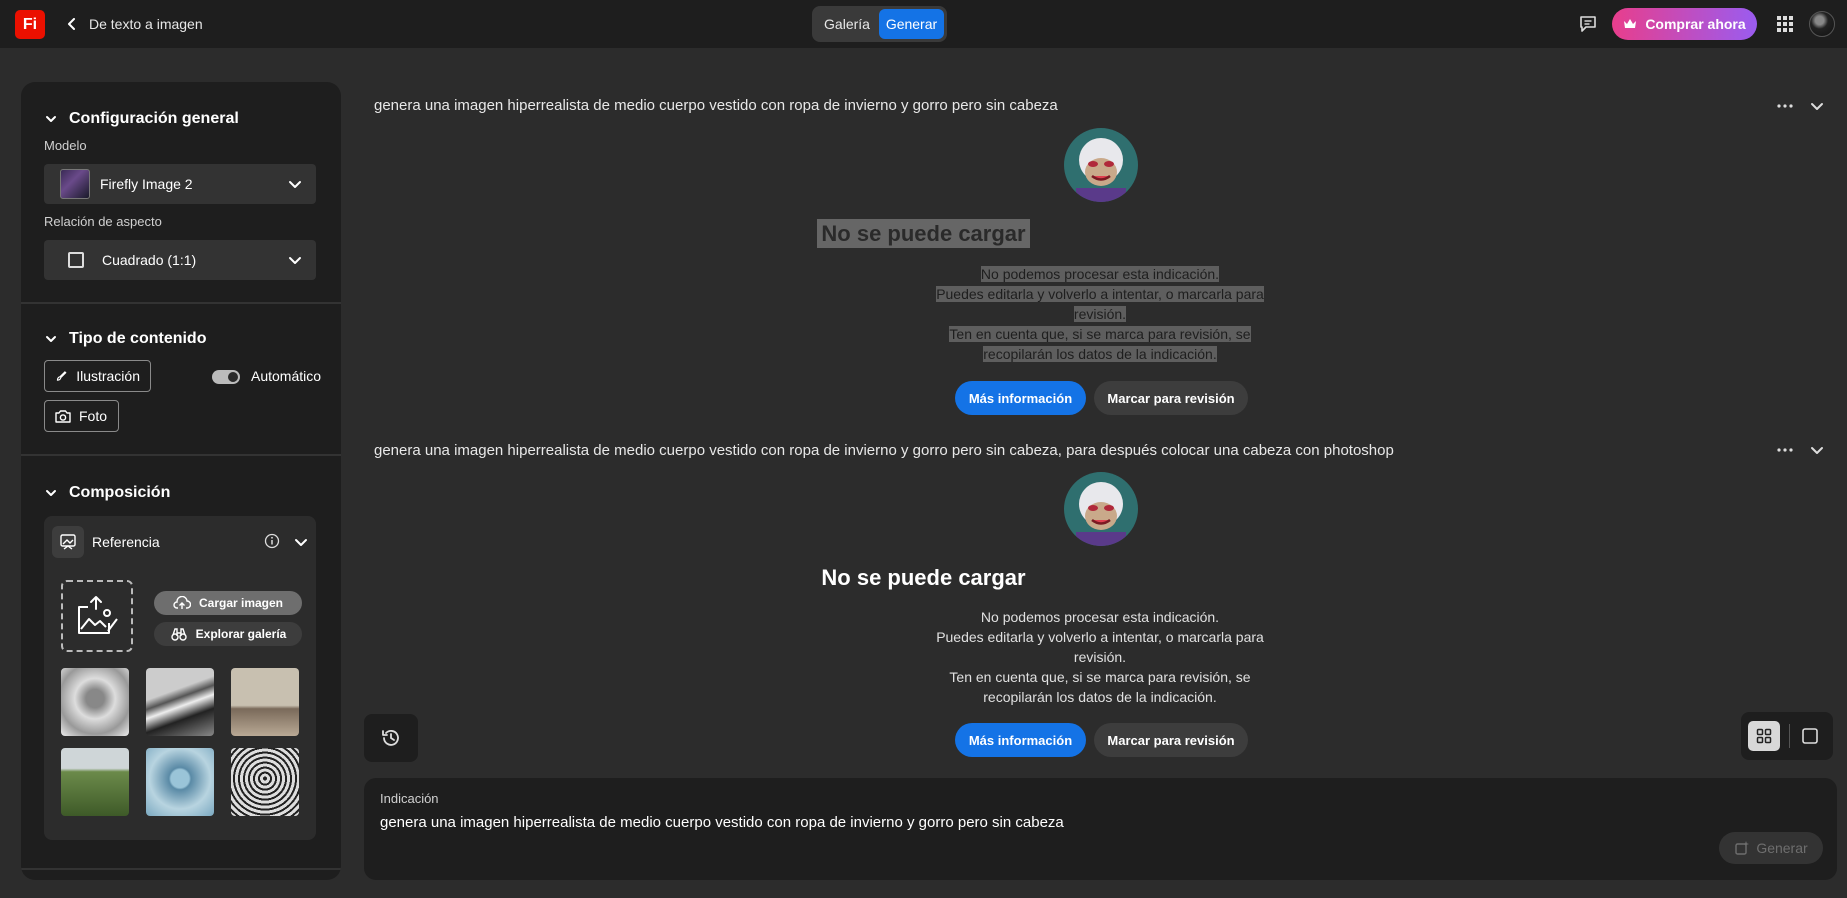  I want to click on model-thumbnail, so click(75, 184).